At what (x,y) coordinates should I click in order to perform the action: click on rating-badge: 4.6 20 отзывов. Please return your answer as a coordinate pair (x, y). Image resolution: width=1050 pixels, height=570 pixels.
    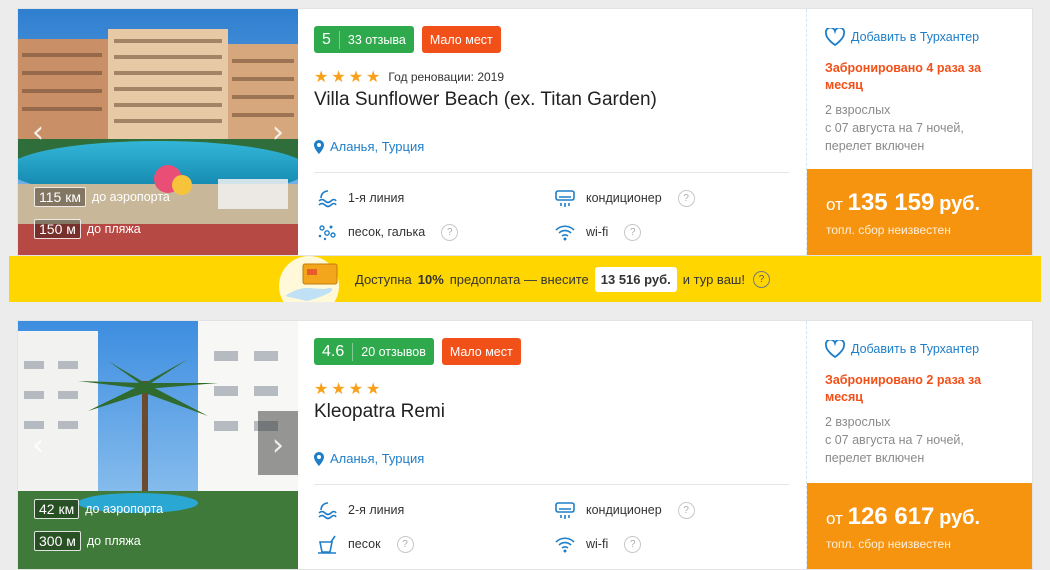
    Looking at the image, I should click on (374, 351).